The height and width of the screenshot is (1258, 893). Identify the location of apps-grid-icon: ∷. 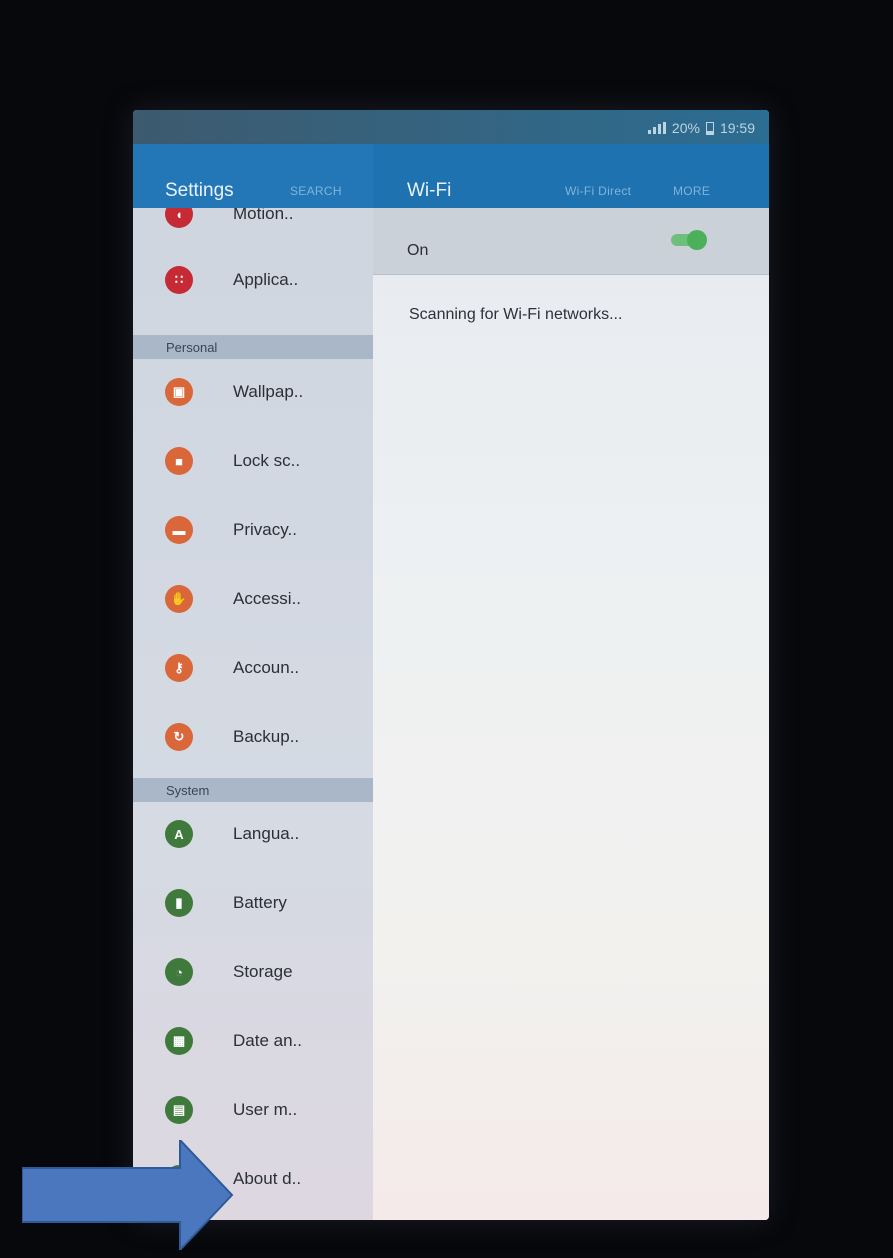
(179, 280).